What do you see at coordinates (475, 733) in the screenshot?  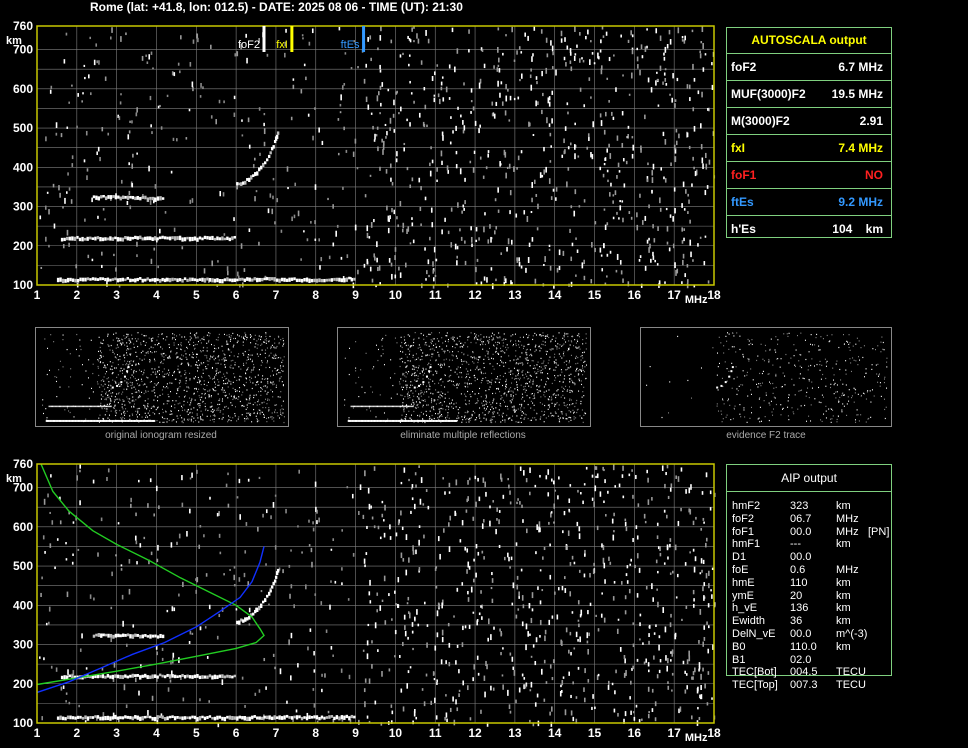 I see `x-tick-label: 12` at bounding box center [475, 733].